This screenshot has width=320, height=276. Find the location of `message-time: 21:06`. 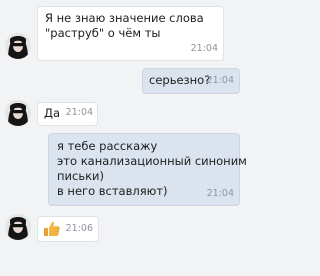

message-time: 21:06 is located at coordinates (79, 228).